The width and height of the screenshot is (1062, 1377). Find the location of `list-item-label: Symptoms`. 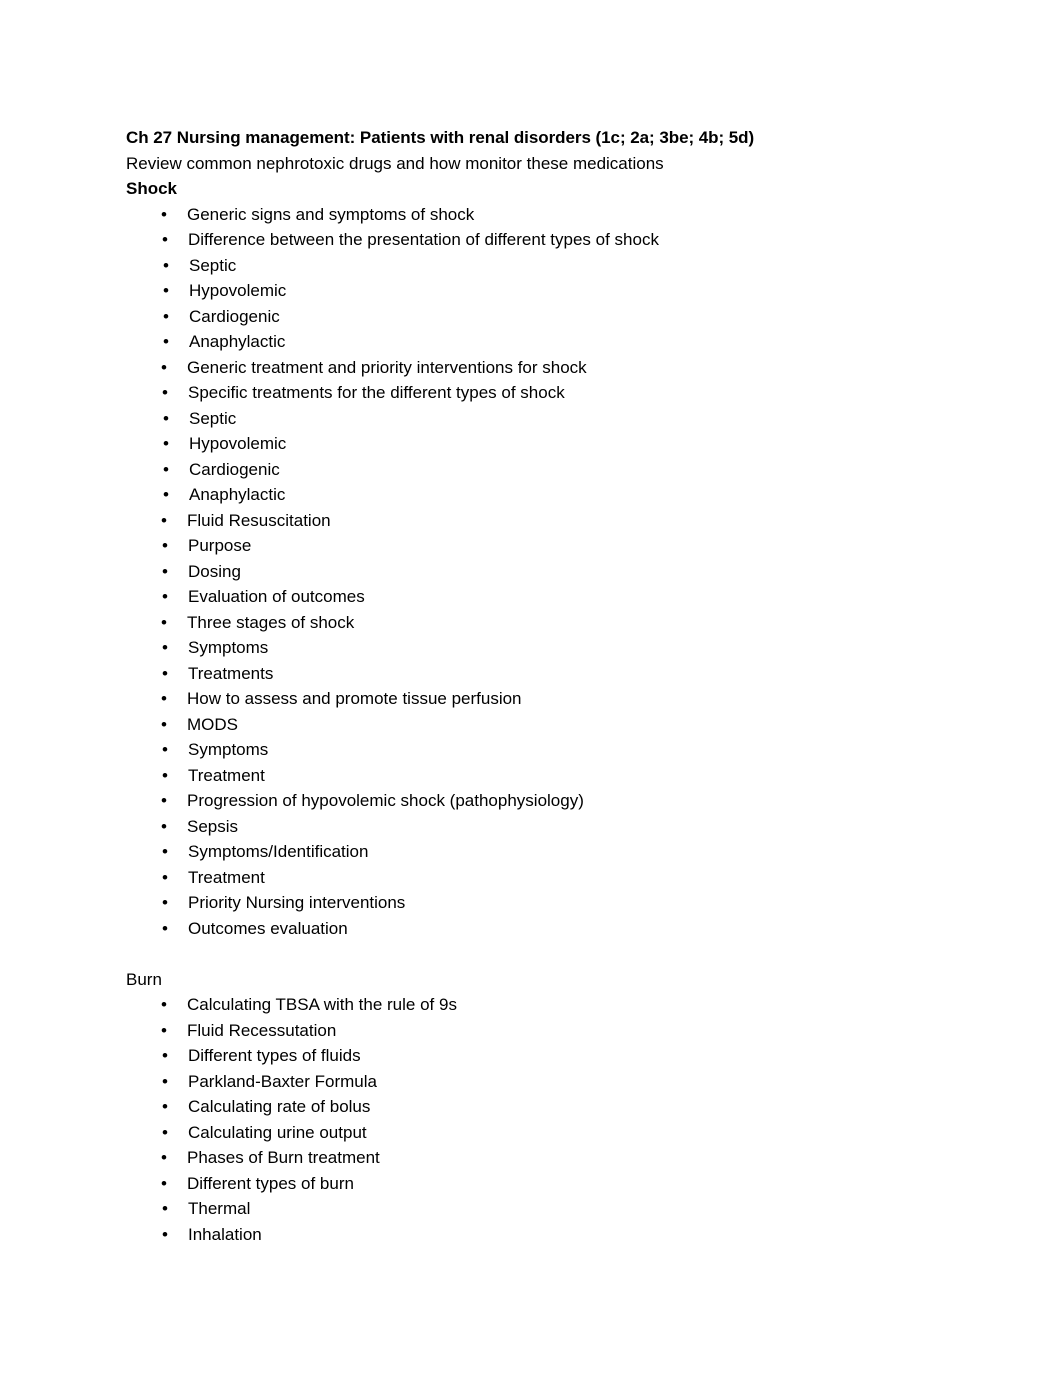

list-item-label: Symptoms is located at coordinates (228, 749).